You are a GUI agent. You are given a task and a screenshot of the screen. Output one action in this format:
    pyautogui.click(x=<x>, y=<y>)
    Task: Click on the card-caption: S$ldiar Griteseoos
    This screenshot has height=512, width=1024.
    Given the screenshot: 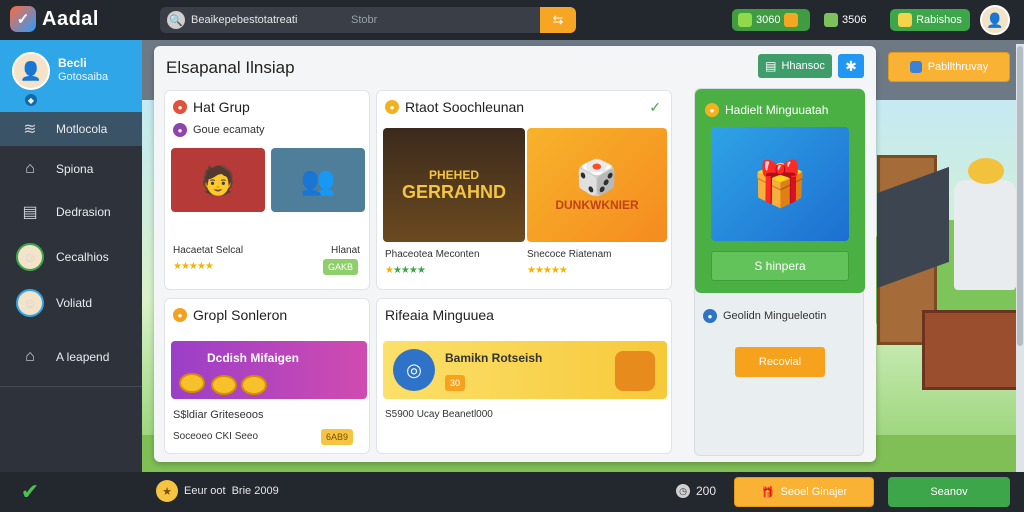 What is the action you would take?
    pyautogui.click(x=218, y=415)
    